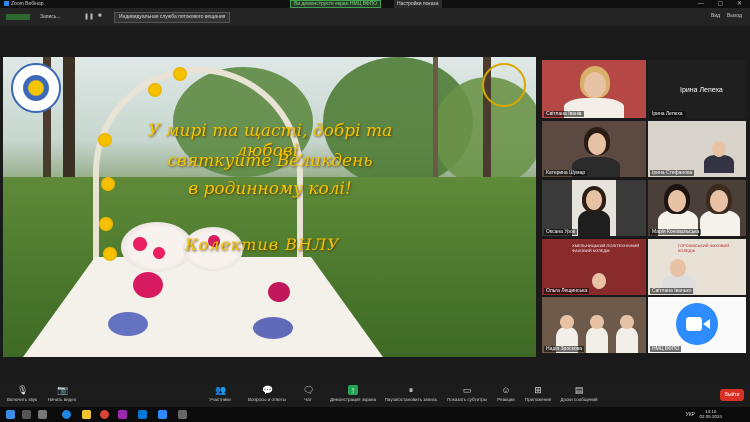 Image resolution: width=750 pixels, height=422 pixels. What do you see at coordinates (676, 232) in the screenshot?
I see `participant-name: Марія Коновальська` at bounding box center [676, 232].